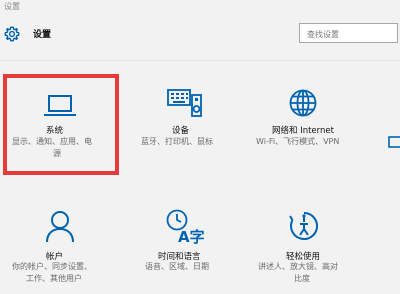 The image size is (400, 294). I want to click on highlight-box, so click(61, 124).